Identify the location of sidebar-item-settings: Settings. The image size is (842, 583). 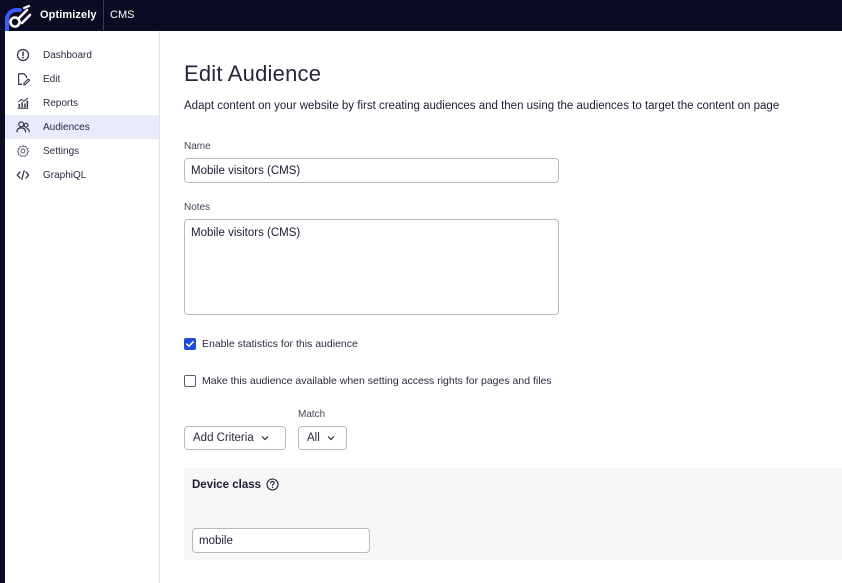
(82, 151).